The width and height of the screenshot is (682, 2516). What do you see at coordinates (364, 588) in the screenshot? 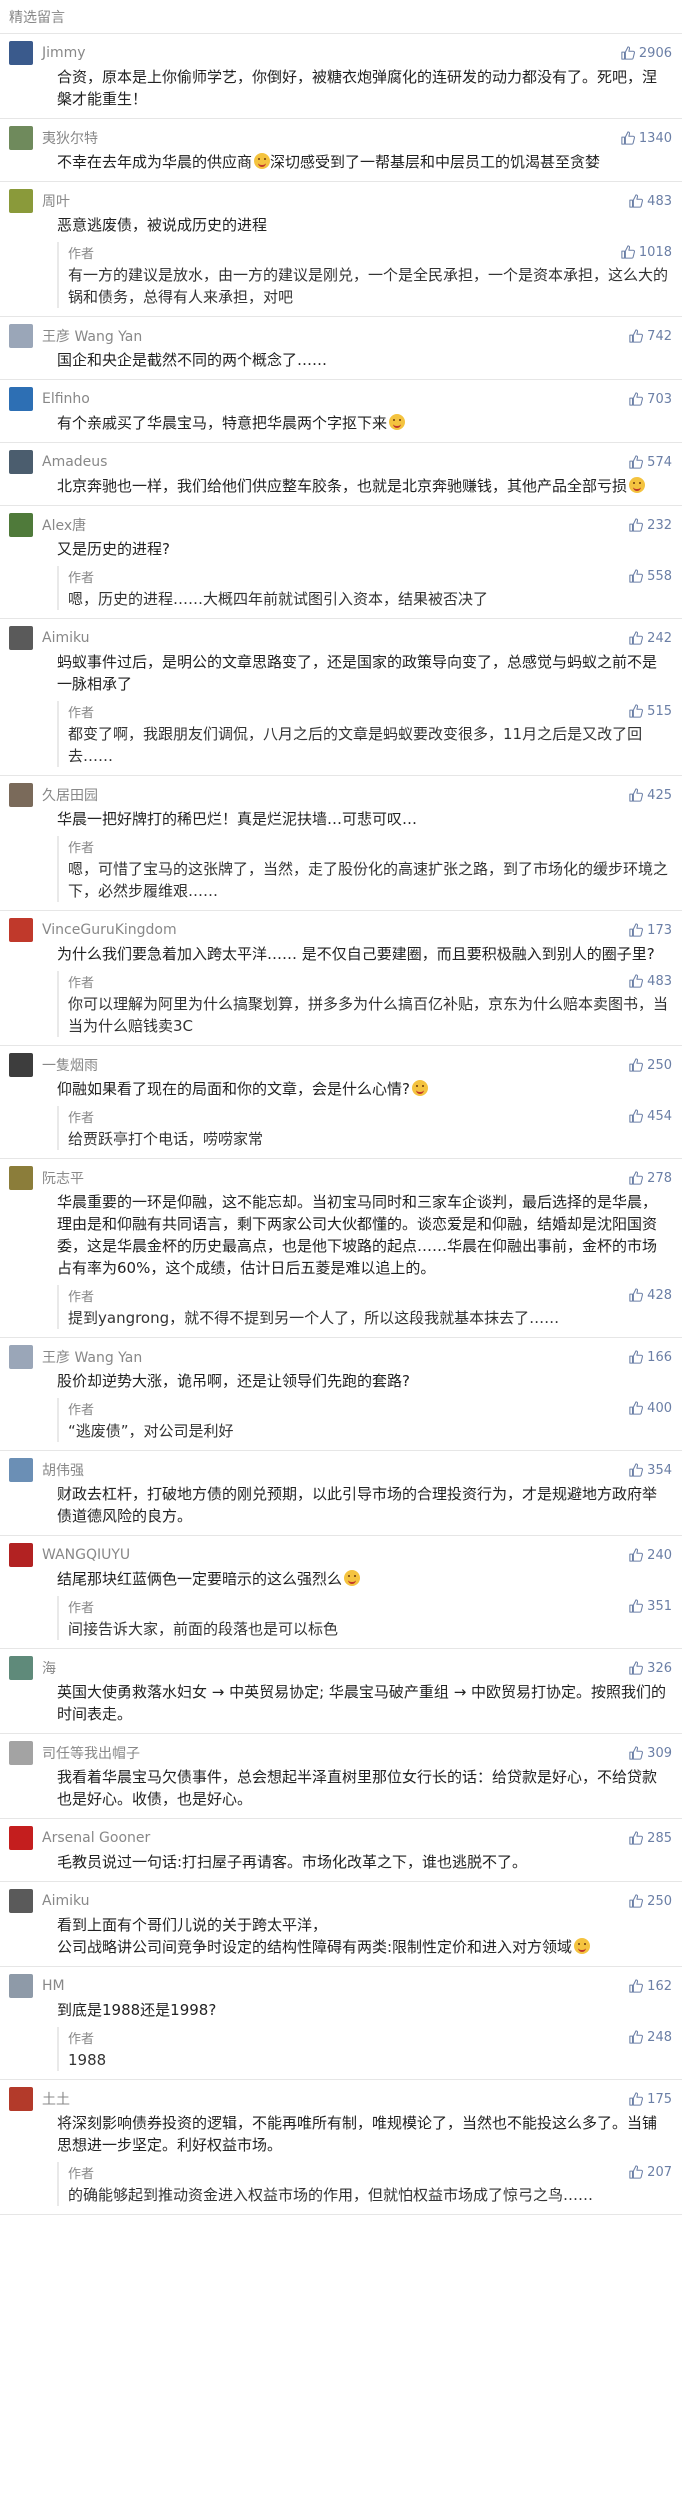
I see `author-reply: 作者 558 嗯，历史的进程……大概四年前就试图引入资本，结果被否决了` at bounding box center [364, 588].